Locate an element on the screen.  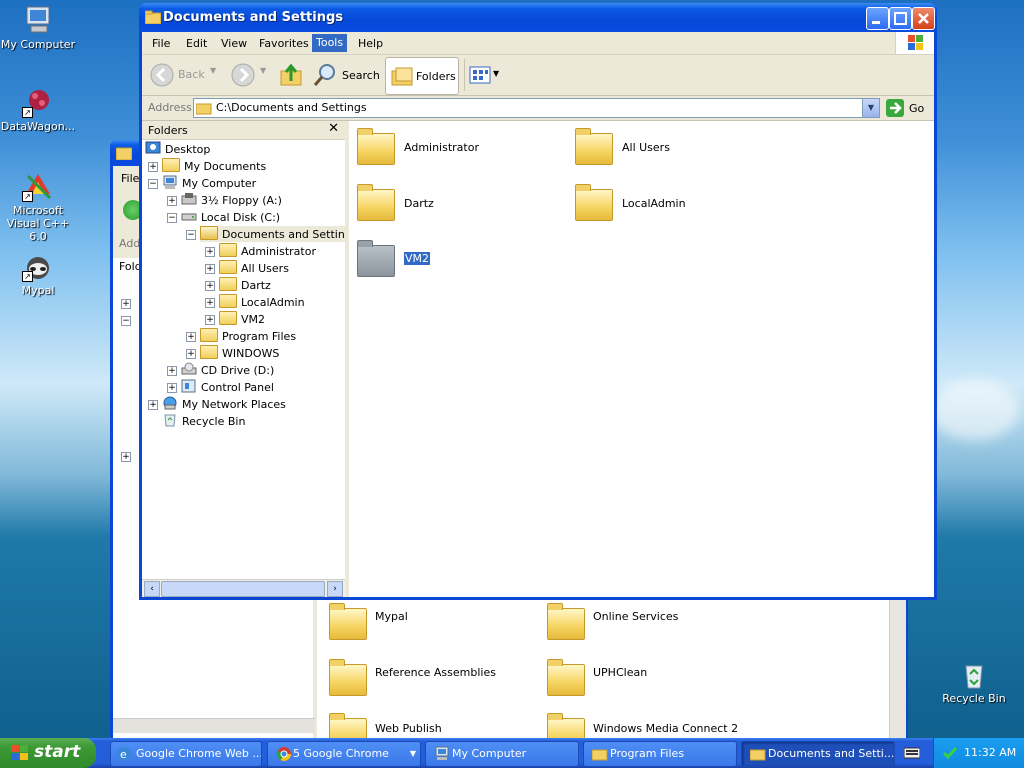
views-dropdown-icon: ▼ is located at coordinates (496, 73).